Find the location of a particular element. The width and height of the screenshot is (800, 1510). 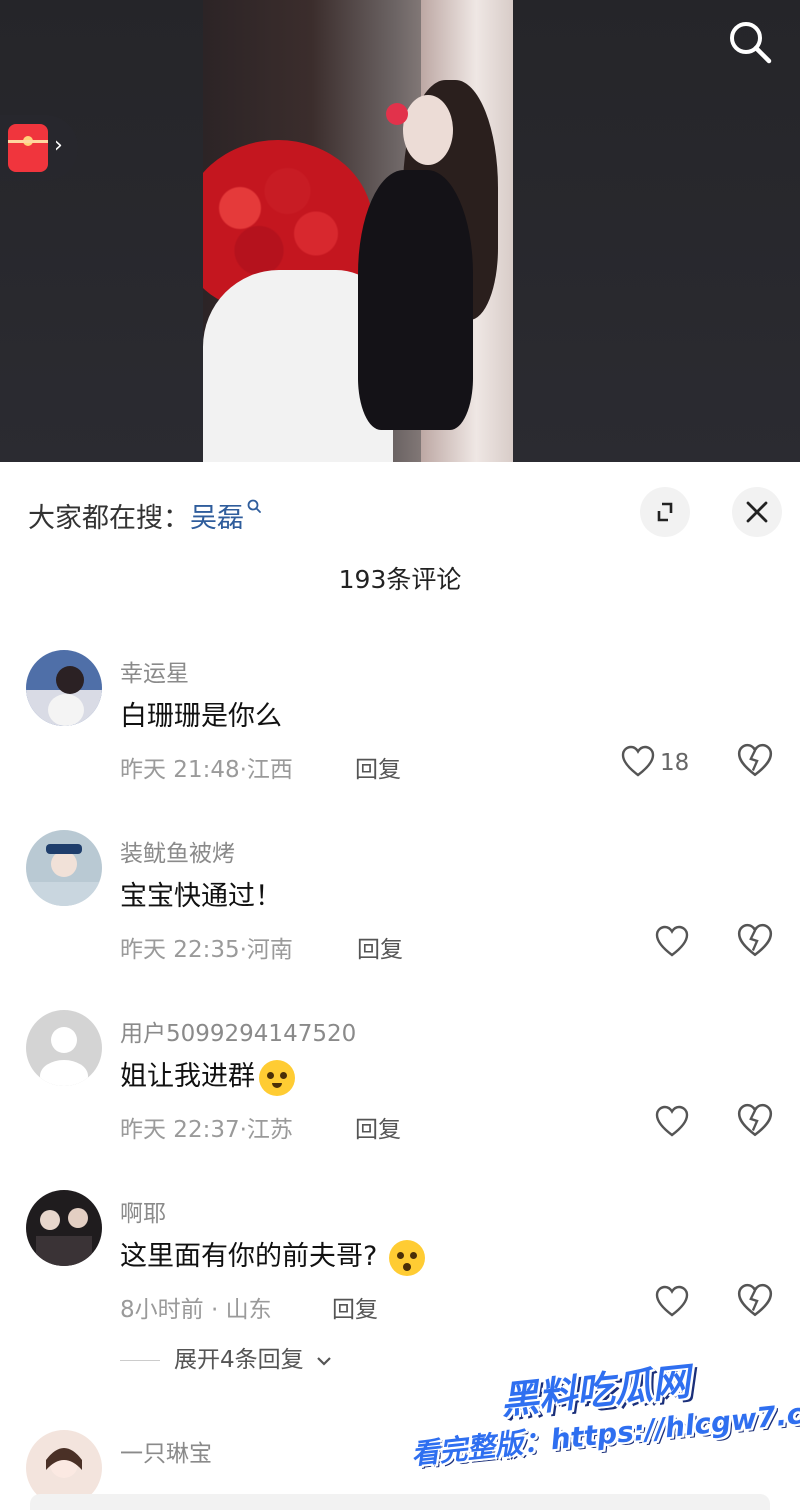

comment-text: 白珊珊是你么 is located at coordinates (201, 716).